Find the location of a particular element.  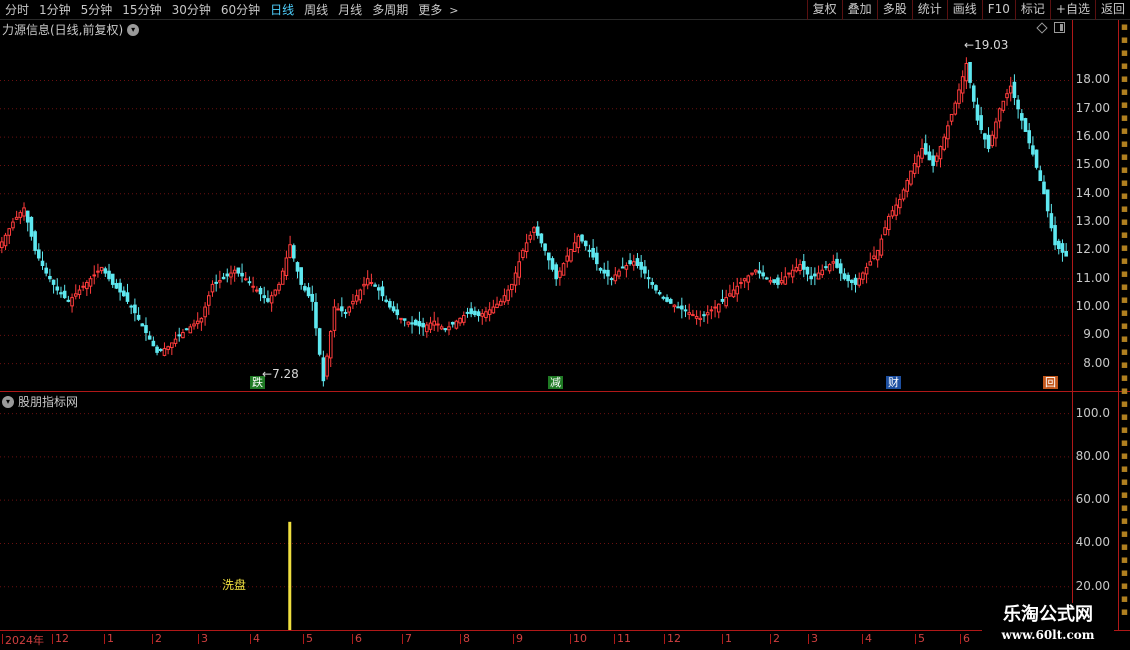

tool-button-2: 多股 is located at coordinates (894, 10).